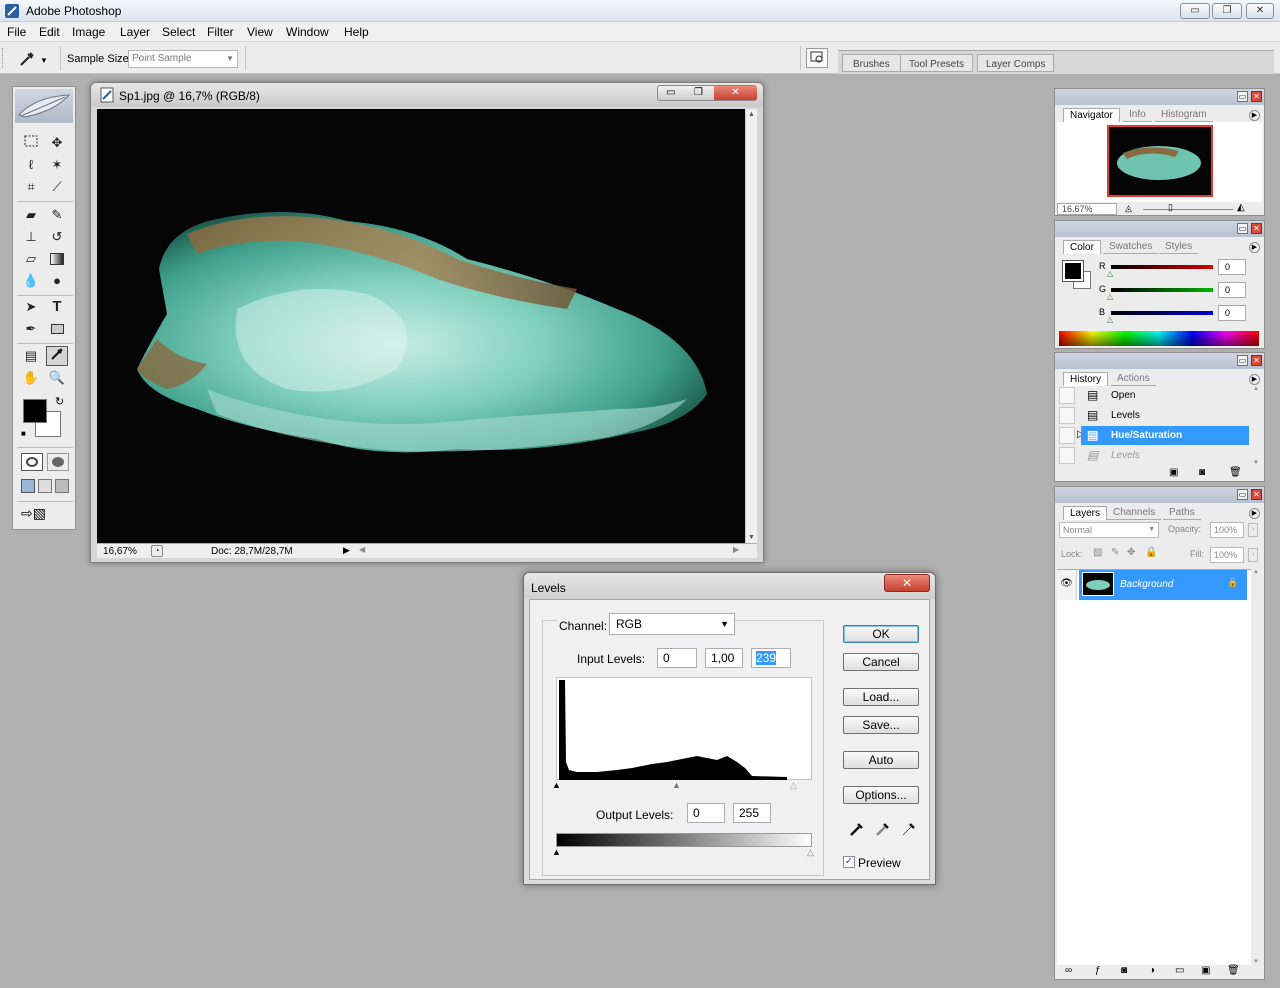 Image resolution: width=1280 pixels, height=988 pixels. I want to click on type-tool: T, so click(57, 307).